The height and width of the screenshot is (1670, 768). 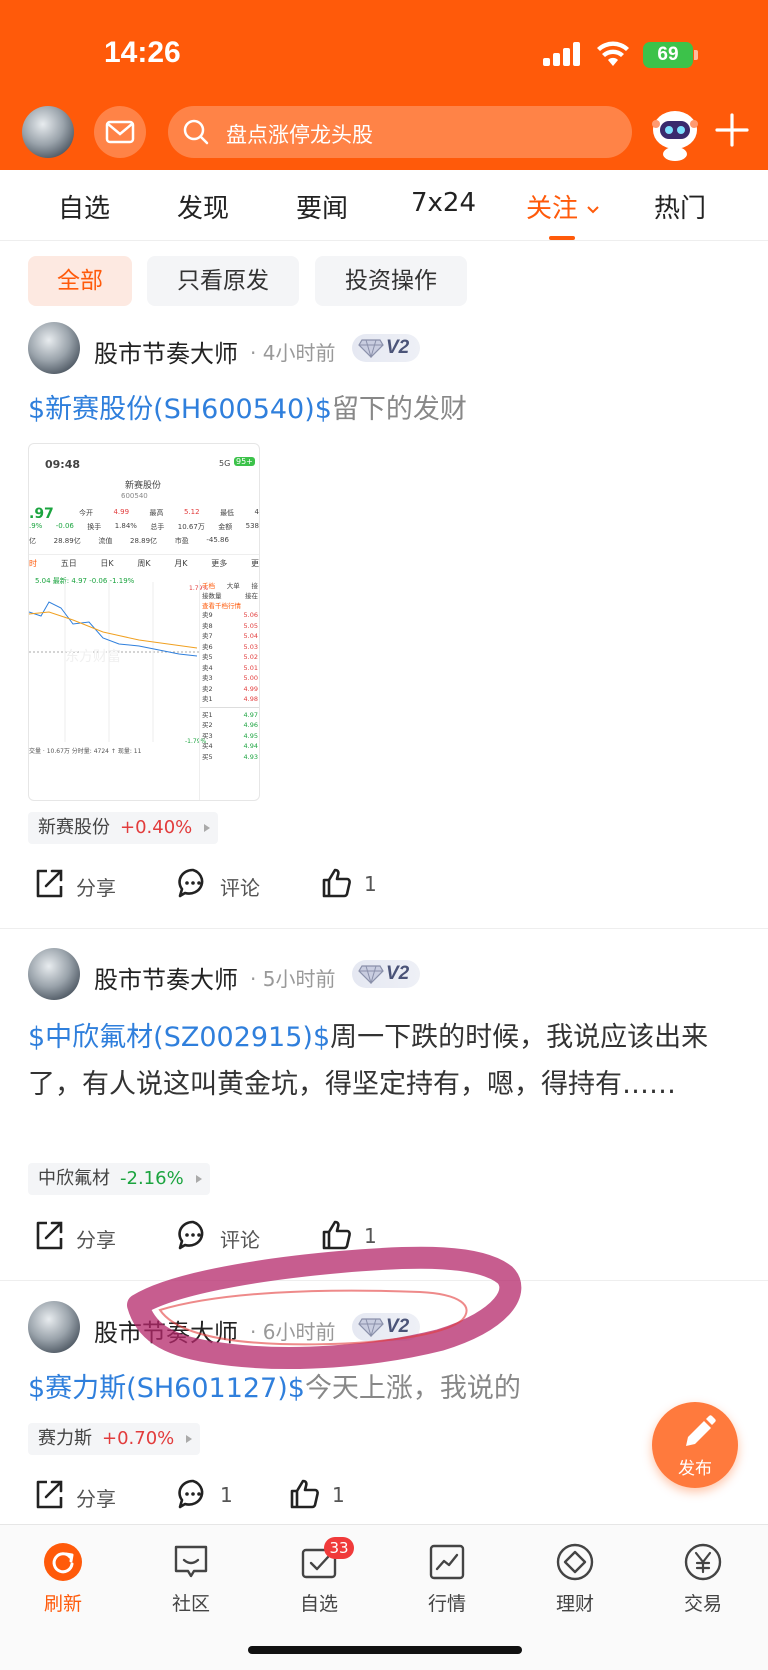 I want to click on share-icon, so click(x=49, y=1235).